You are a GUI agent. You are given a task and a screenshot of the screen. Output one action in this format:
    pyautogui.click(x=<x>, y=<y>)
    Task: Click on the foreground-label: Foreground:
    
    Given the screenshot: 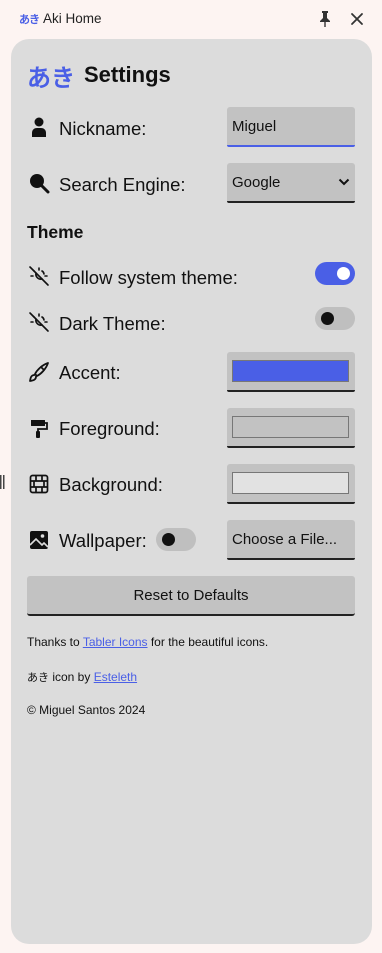 What is the action you would take?
    pyautogui.click(x=109, y=428)
    